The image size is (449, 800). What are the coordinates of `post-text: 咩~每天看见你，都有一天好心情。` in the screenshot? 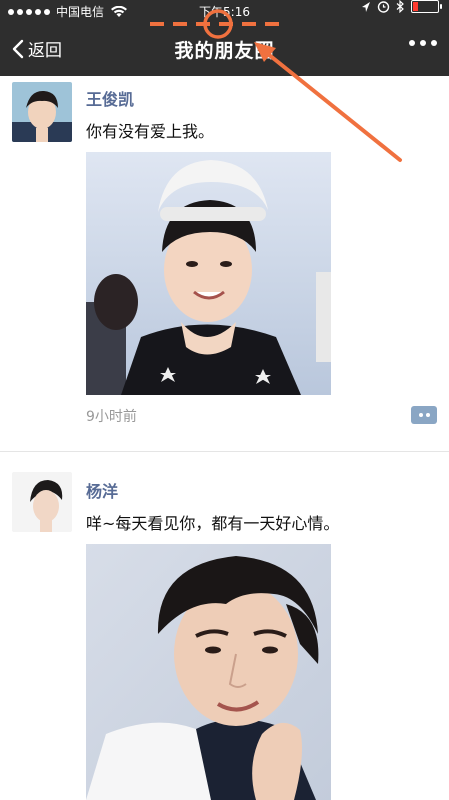 It's located at (213, 523).